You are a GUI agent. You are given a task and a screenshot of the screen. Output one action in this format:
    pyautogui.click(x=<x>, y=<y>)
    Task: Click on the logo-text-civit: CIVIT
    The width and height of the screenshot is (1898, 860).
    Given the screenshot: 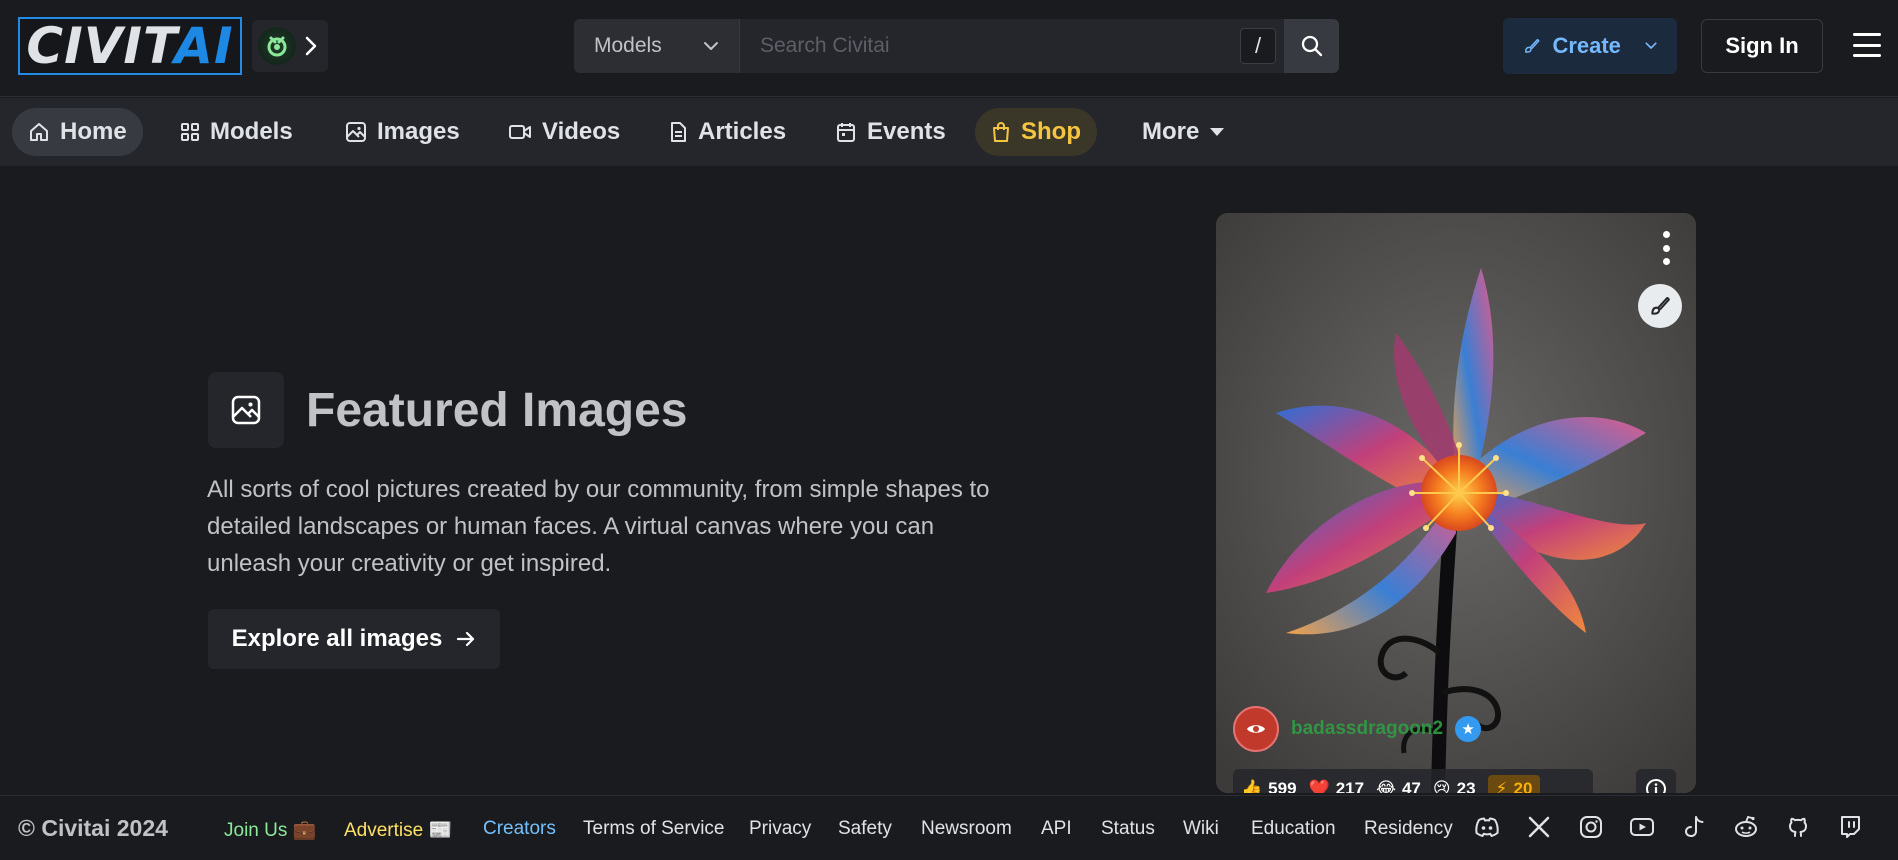 What is the action you would take?
    pyautogui.click(x=100, y=46)
    